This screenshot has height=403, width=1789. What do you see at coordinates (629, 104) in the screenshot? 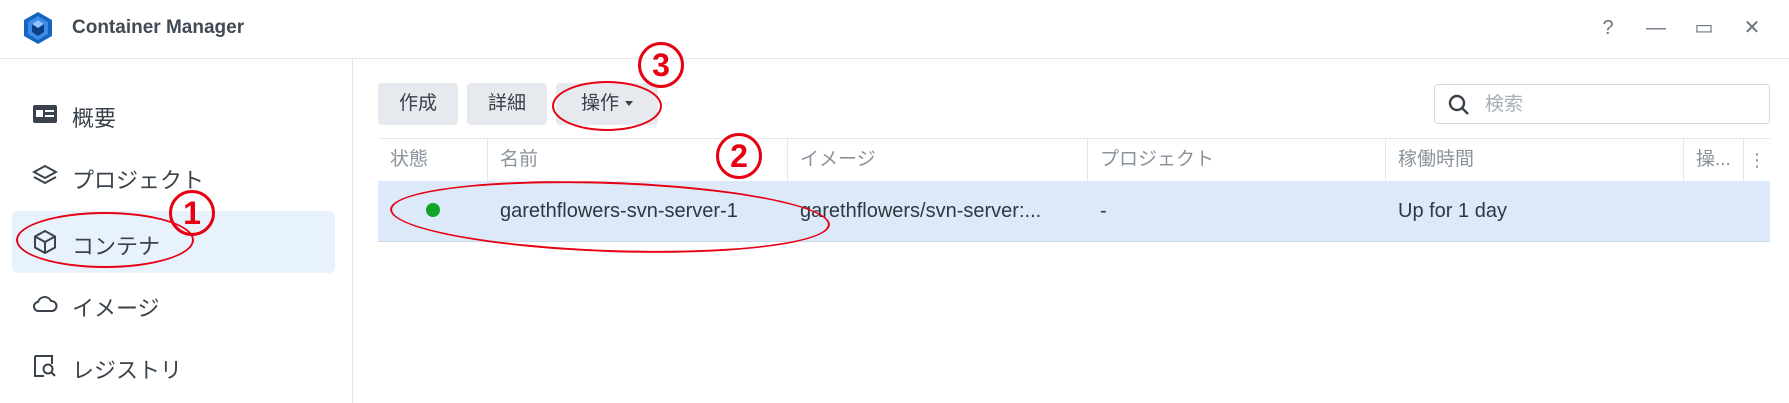
I see `caret-down-icon` at bounding box center [629, 104].